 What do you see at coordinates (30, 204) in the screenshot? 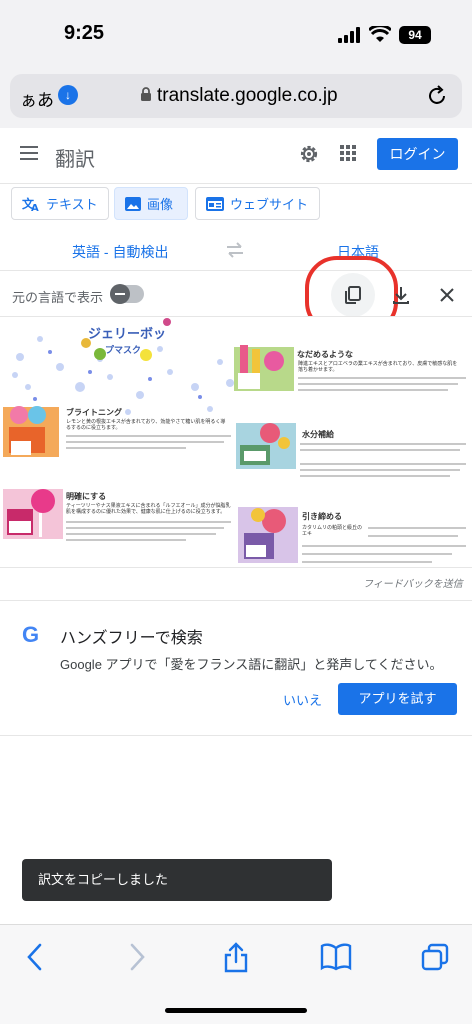
I see `translate-text-icon: 文 A` at bounding box center [30, 204].